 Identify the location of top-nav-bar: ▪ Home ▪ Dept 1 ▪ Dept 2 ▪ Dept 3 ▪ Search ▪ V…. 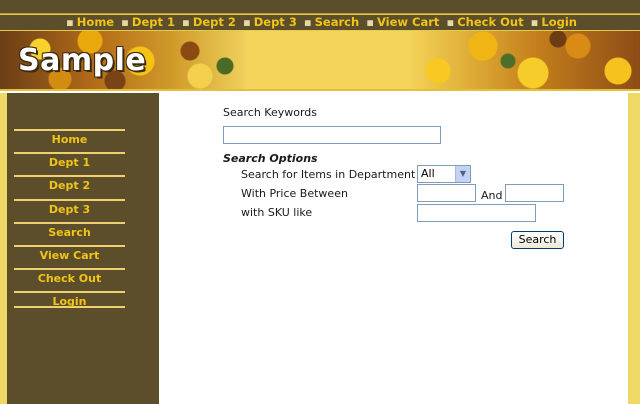
(320, 22).